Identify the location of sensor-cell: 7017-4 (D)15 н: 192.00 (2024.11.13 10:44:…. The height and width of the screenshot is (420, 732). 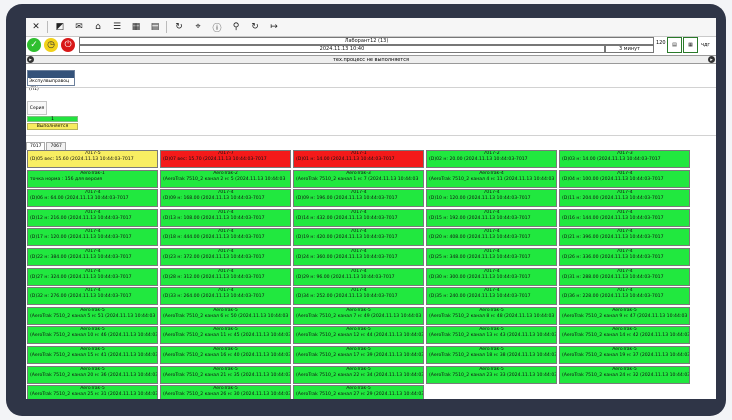
(491, 217).